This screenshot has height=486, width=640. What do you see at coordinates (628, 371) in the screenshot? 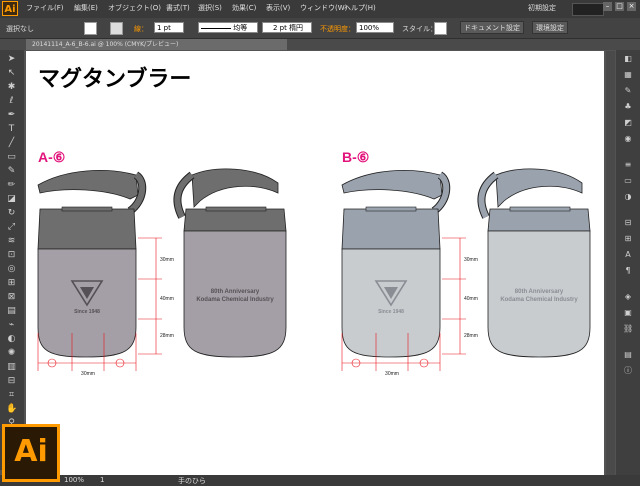
I see `info-panel-icon: ⓘ` at bounding box center [628, 371].